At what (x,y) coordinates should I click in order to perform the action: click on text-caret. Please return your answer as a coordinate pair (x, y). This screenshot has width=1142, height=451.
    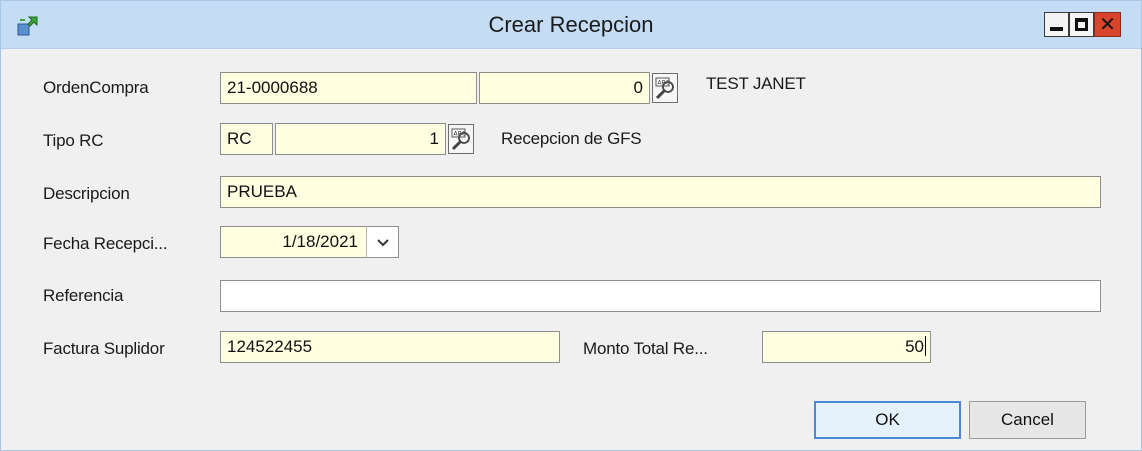
    Looking at the image, I should click on (925, 346).